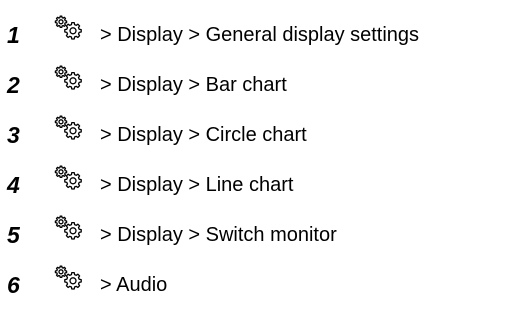  What do you see at coordinates (262, 284) in the screenshot?
I see `step-item: 6 > Audio` at bounding box center [262, 284].